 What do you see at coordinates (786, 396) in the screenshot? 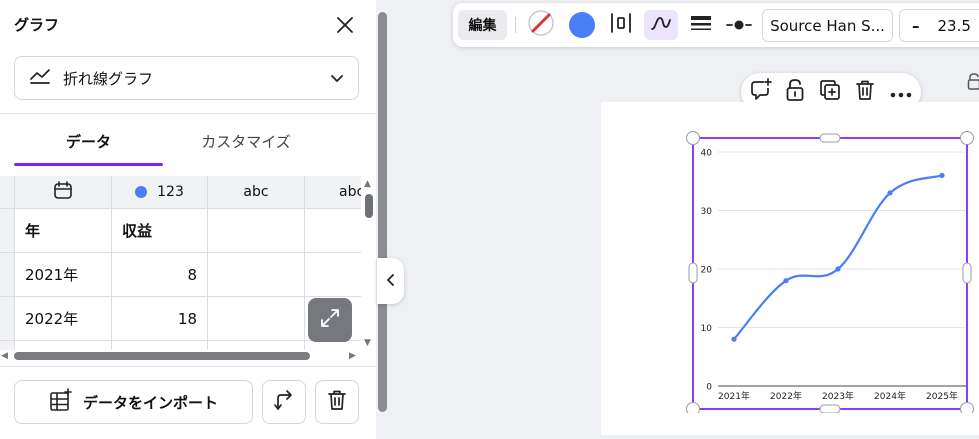
I see `x-tick-label: 2022年` at bounding box center [786, 396].